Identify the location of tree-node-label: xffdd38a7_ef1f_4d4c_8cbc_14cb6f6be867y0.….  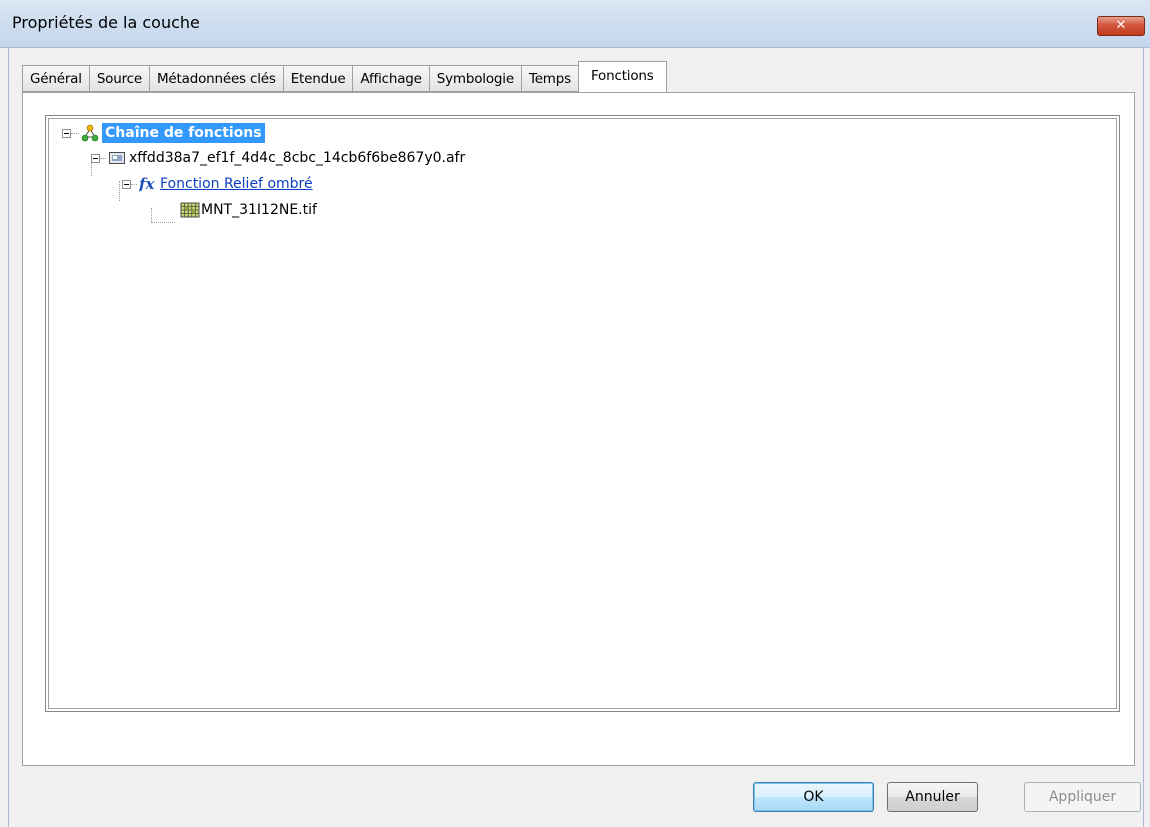
(297, 158).